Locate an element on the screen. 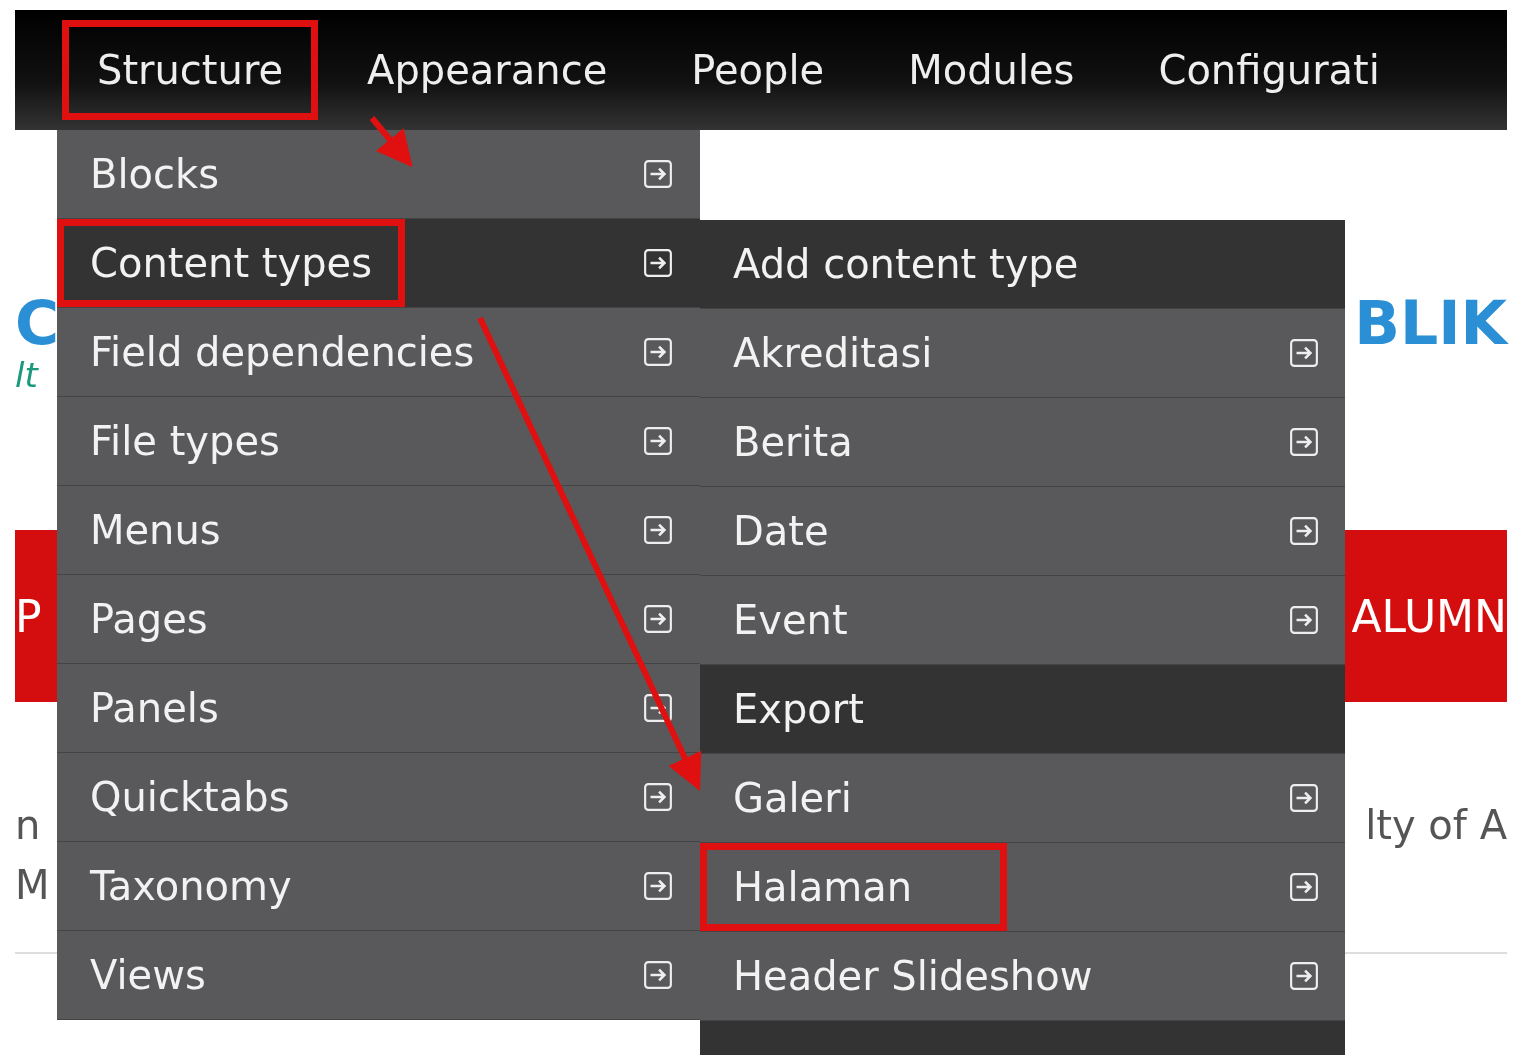  site-heading-fragment: C is located at coordinates (37, 322).